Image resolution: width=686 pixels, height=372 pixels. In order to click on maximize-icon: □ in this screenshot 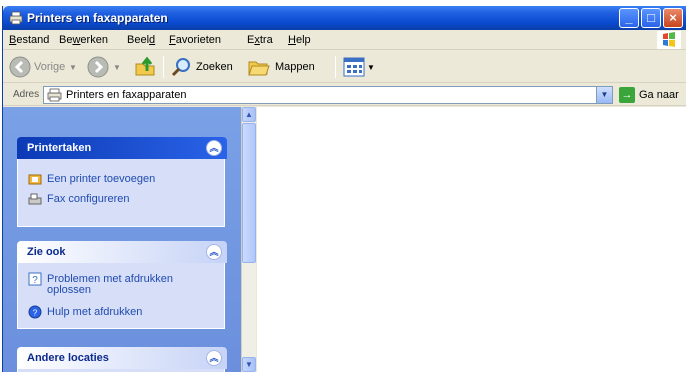, I will do `click(651, 17)`.